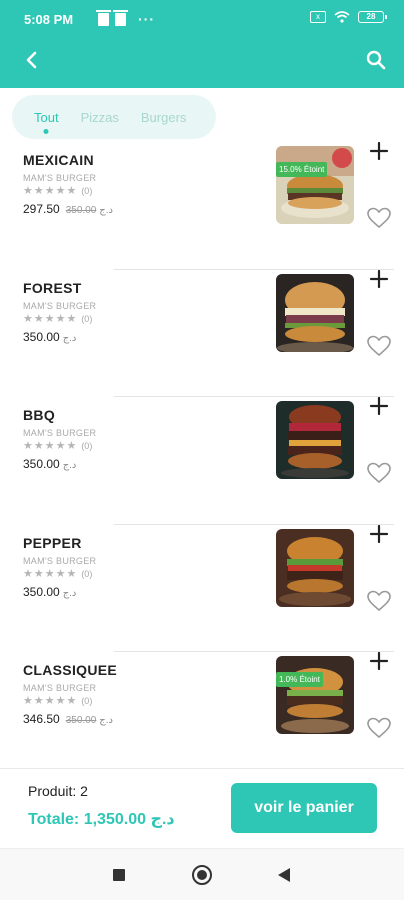 Image resolution: width=404 pixels, height=900 pixels. Describe the element at coordinates (146, 19) in the screenshot. I see `more-notifications-icon: ···` at that location.